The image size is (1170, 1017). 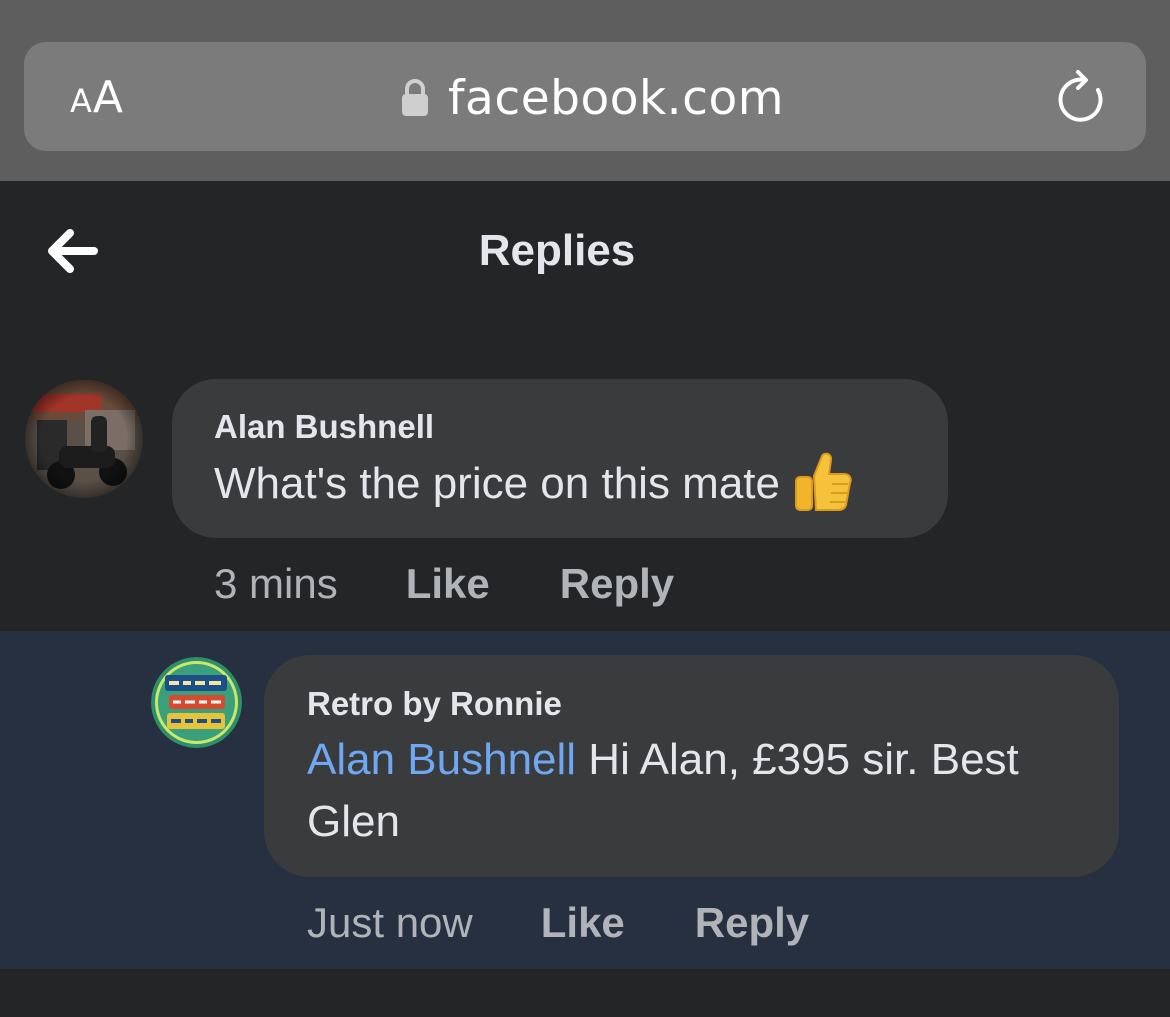 I want to click on url-display: facebook.com, so click(x=592, y=98).